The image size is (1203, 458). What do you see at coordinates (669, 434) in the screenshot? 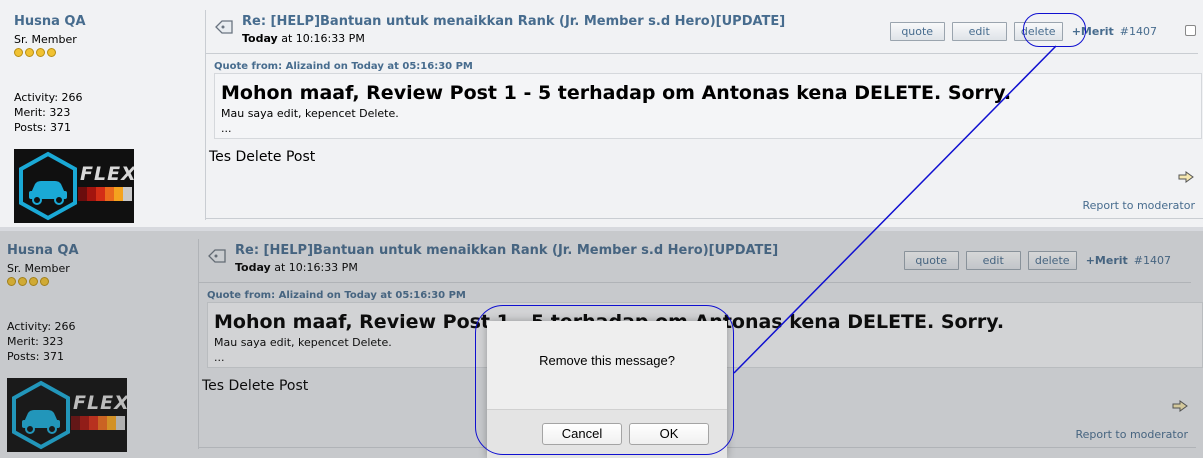
I see `ok-button: OK` at bounding box center [669, 434].